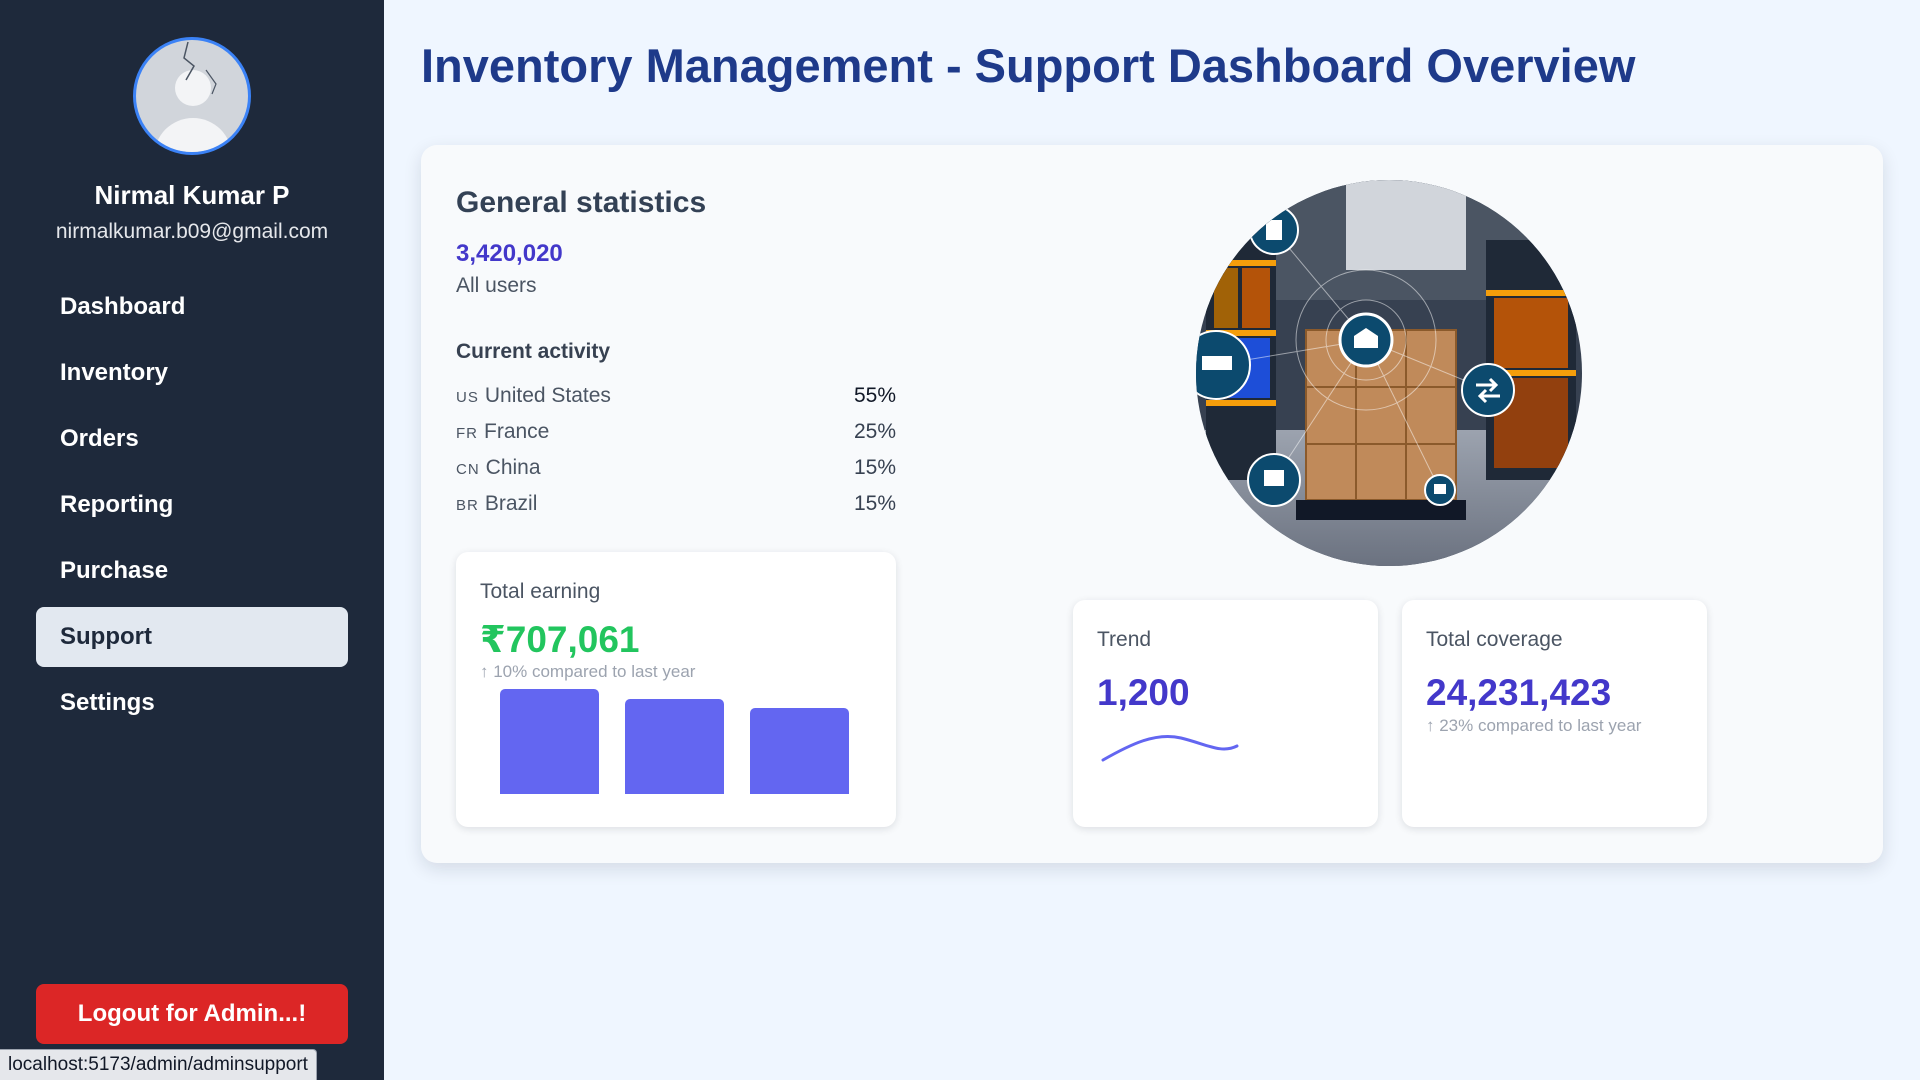 The image size is (1920, 1080). Describe the element at coordinates (509, 253) in the screenshot. I see `all-users-value: 3,420,020` at that location.